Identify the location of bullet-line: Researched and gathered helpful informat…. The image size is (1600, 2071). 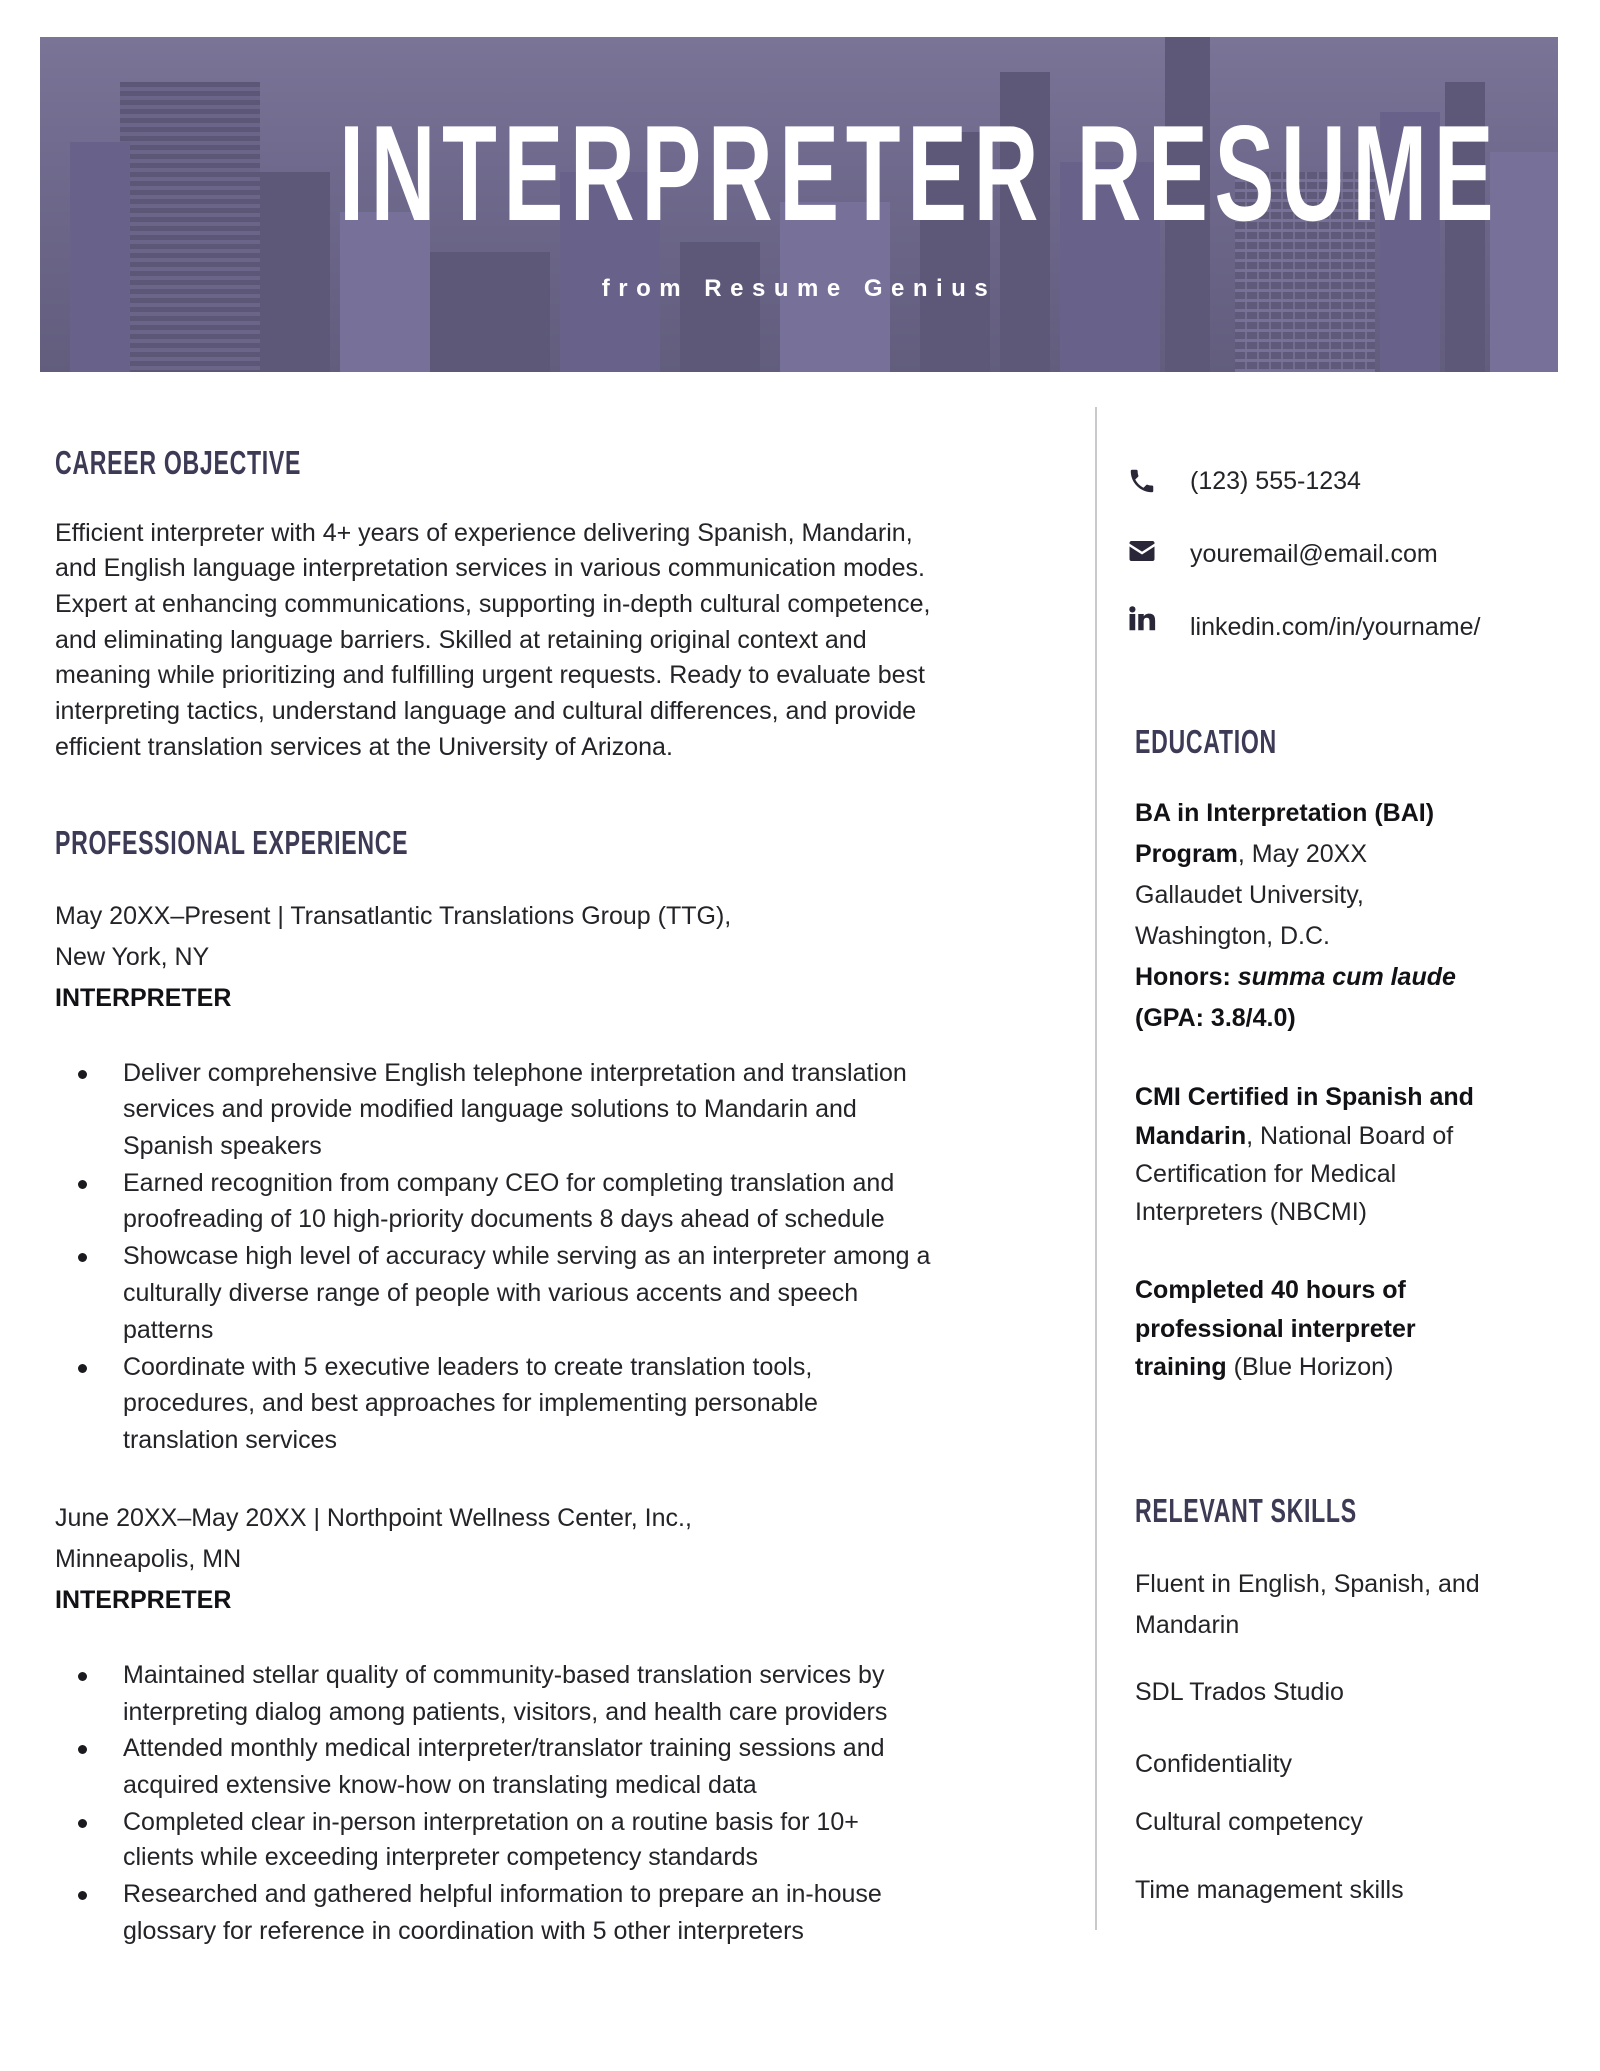
(502, 1894).